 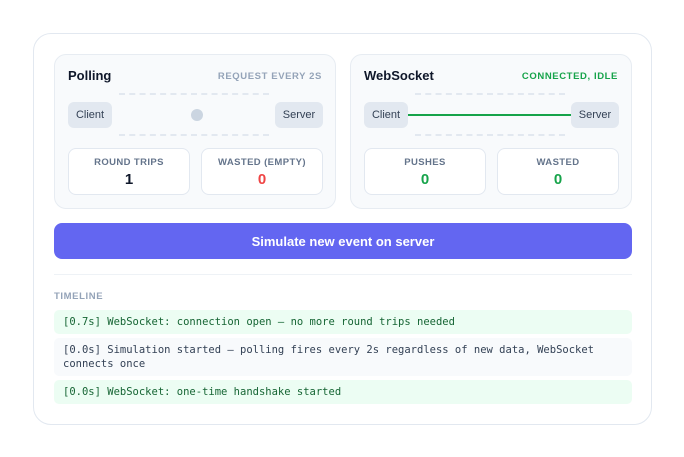 I want to click on websocket-stat-pushes: PUSHES 0, so click(x=425, y=171).